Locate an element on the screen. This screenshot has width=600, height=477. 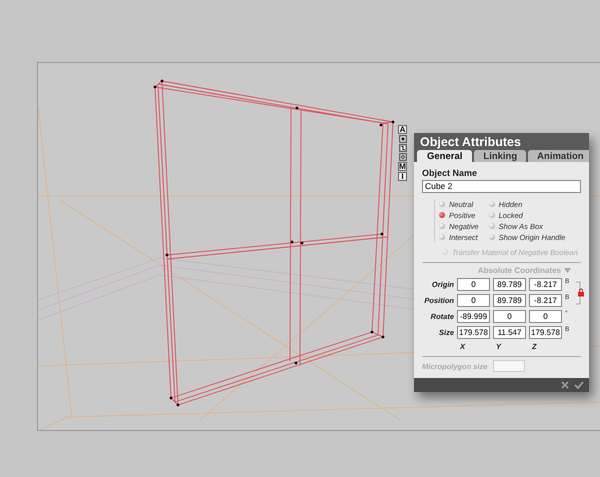
square-icon is located at coordinates (402, 139).